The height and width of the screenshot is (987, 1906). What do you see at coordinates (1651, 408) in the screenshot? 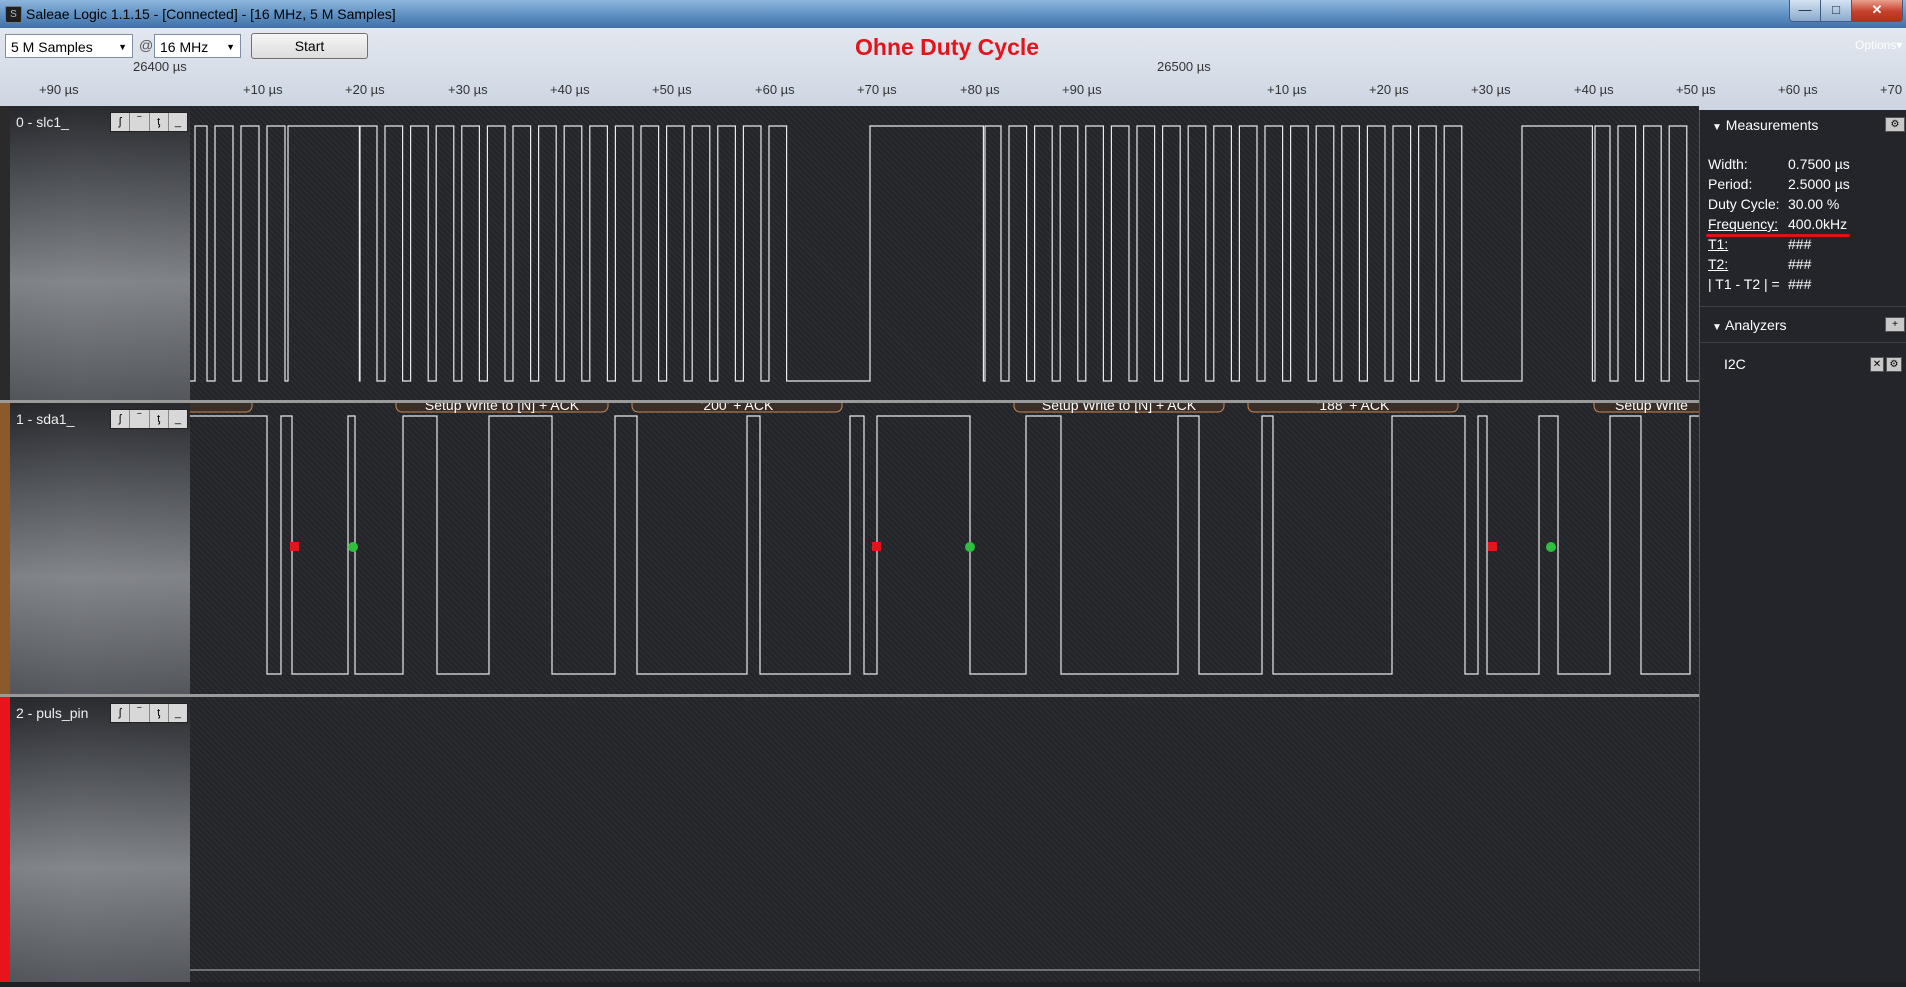
I see `i2c-frame-label: Setup Write` at bounding box center [1651, 408].